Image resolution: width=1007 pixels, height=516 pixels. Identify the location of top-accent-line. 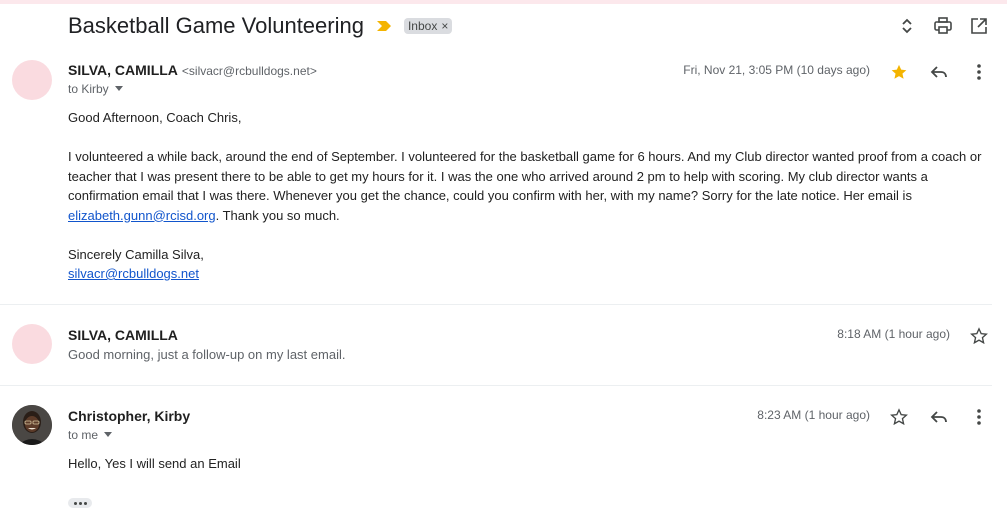
(503, 2).